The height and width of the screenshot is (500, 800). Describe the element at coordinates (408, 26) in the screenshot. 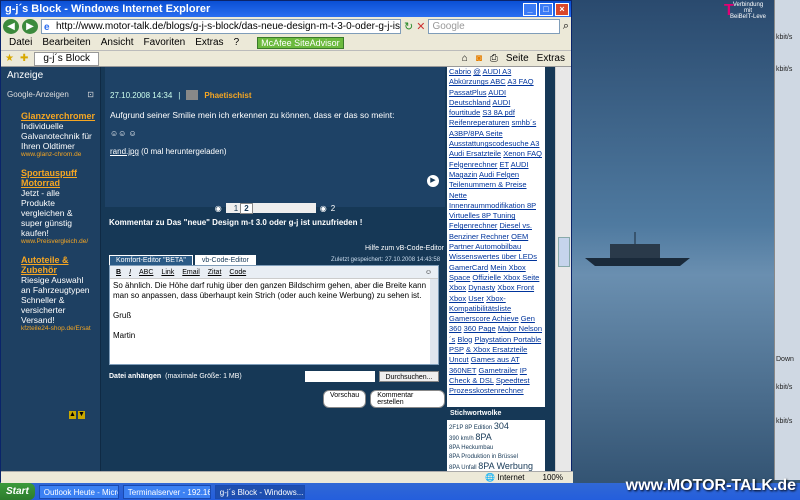

I see `refresh-icon: ↻` at that location.